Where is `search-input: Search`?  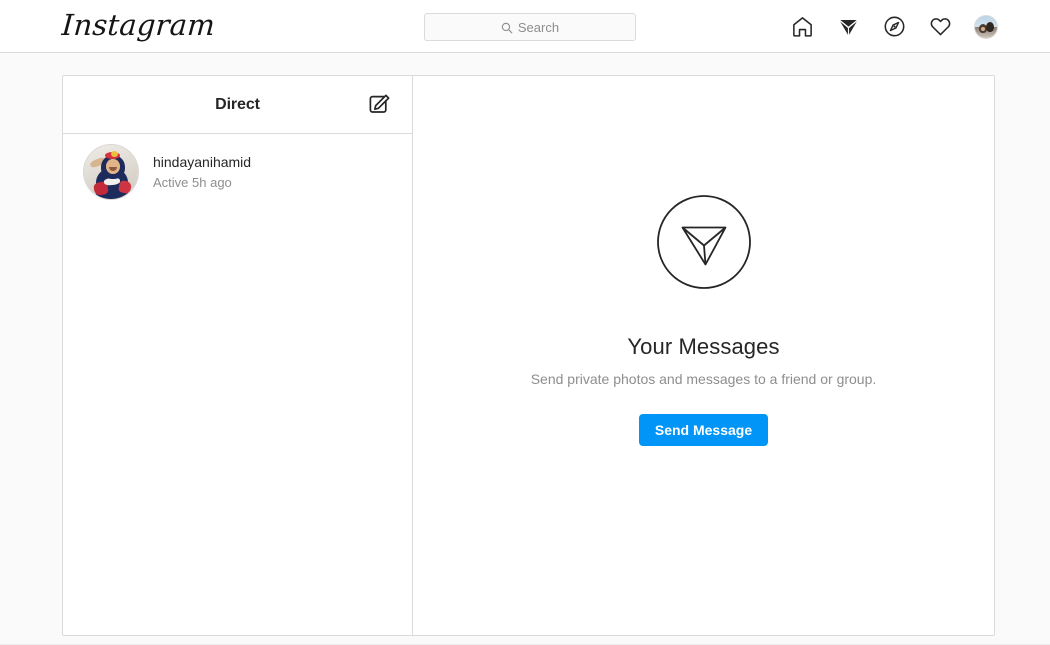
search-input: Search is located at coordinates (530, 27).